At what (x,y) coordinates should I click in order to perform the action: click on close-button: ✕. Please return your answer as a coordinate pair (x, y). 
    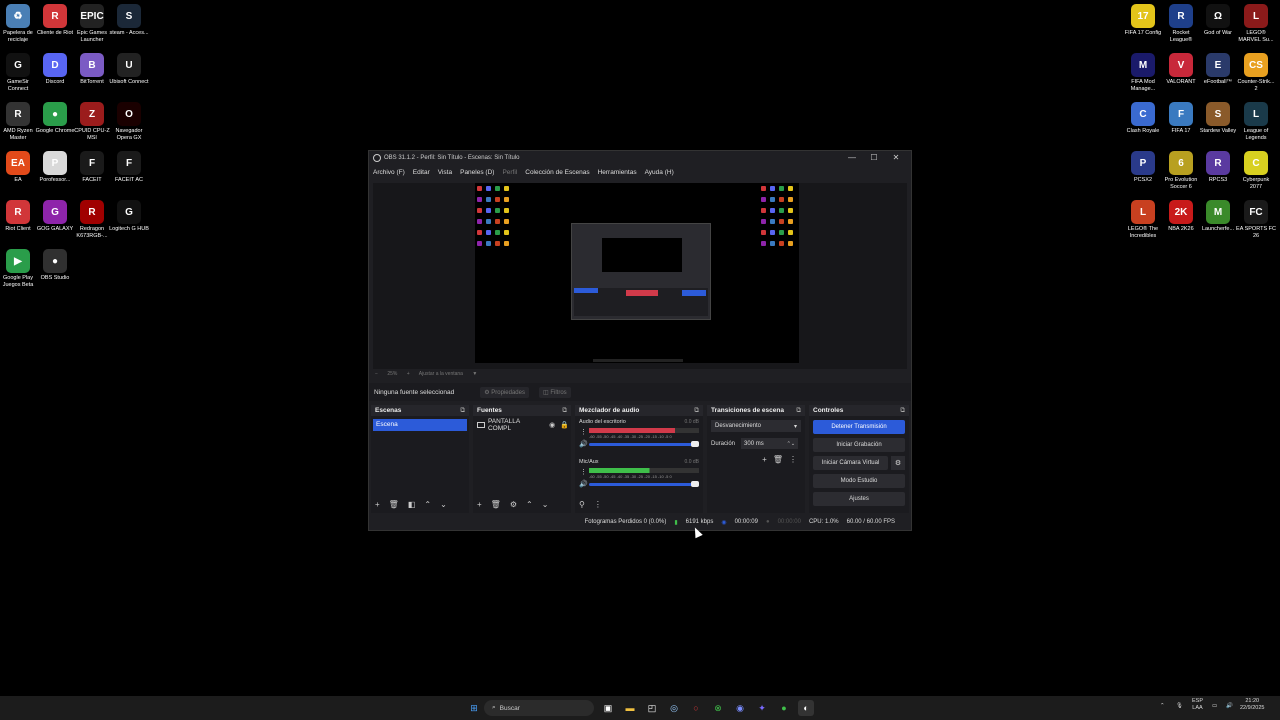
    Looking at the image, I should click on (896, 158).